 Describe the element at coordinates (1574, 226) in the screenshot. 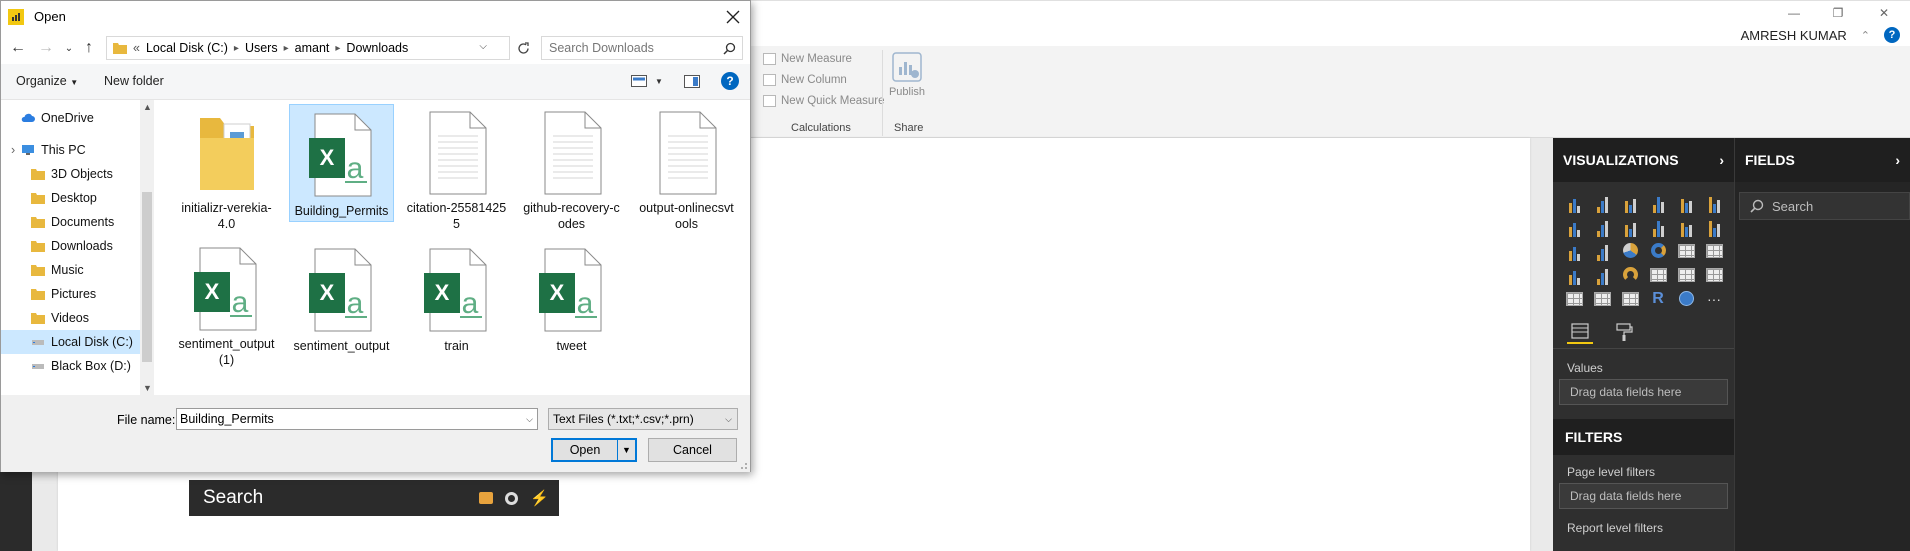

I see `line-chart-icon` at that location.